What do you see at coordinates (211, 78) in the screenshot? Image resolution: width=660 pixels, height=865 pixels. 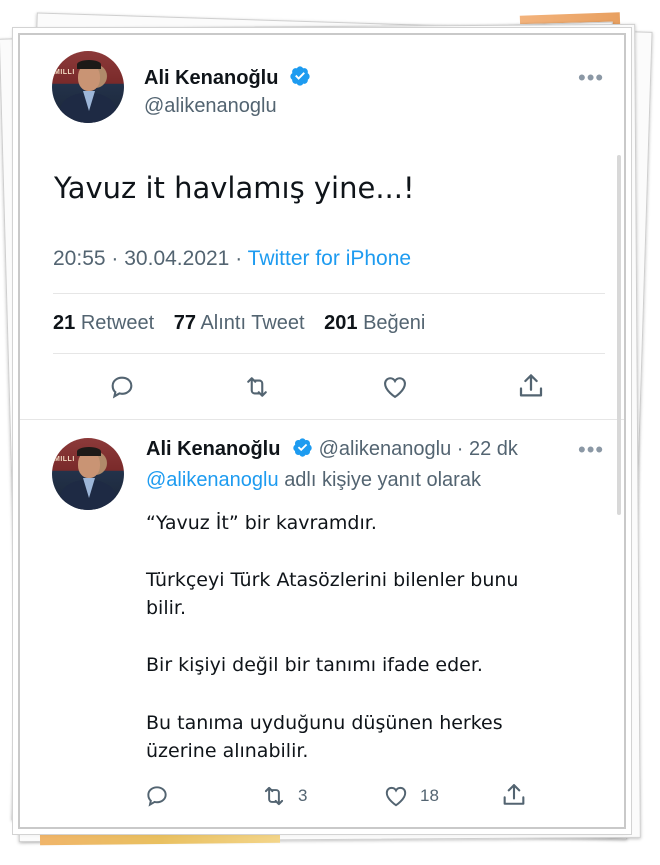 I see `author-name: Ali Kenanoğlu` at bounding box center [211, 78].